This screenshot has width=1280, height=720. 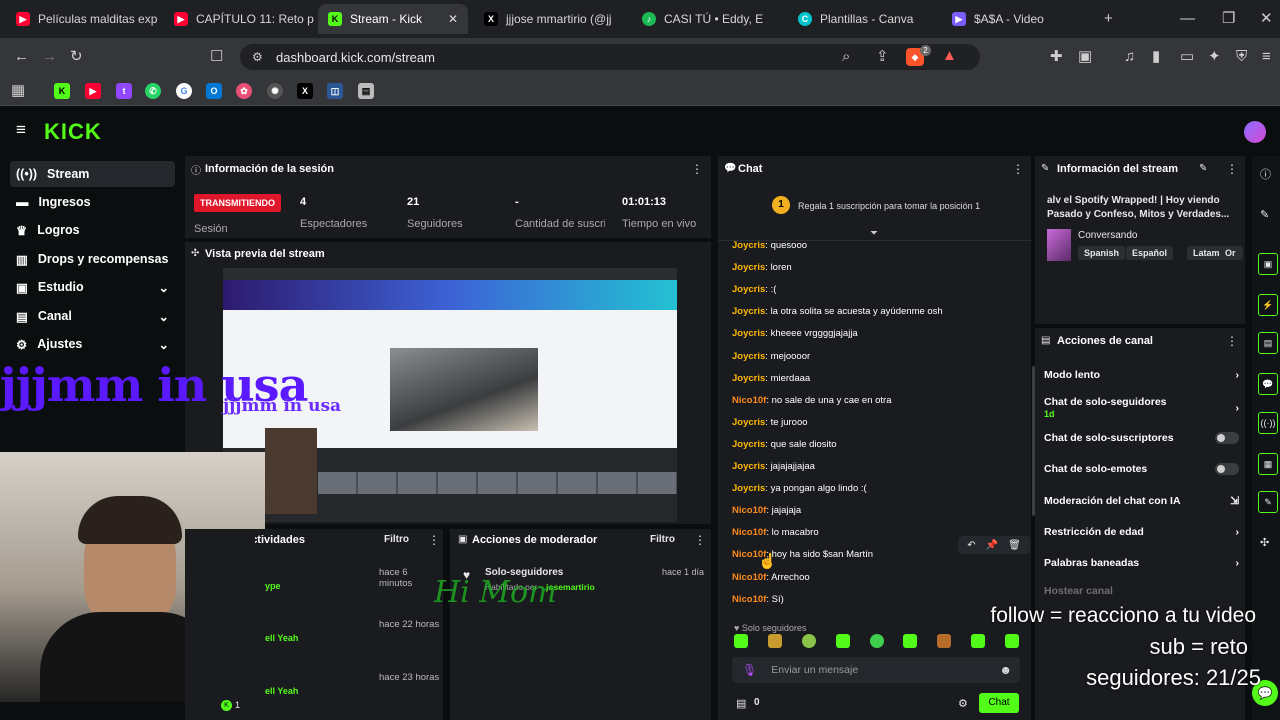 What do you see at coordinates (1203, 168) in the screenshot?
I see `edit-icon: ✎` at bounding box center [1203, 168].